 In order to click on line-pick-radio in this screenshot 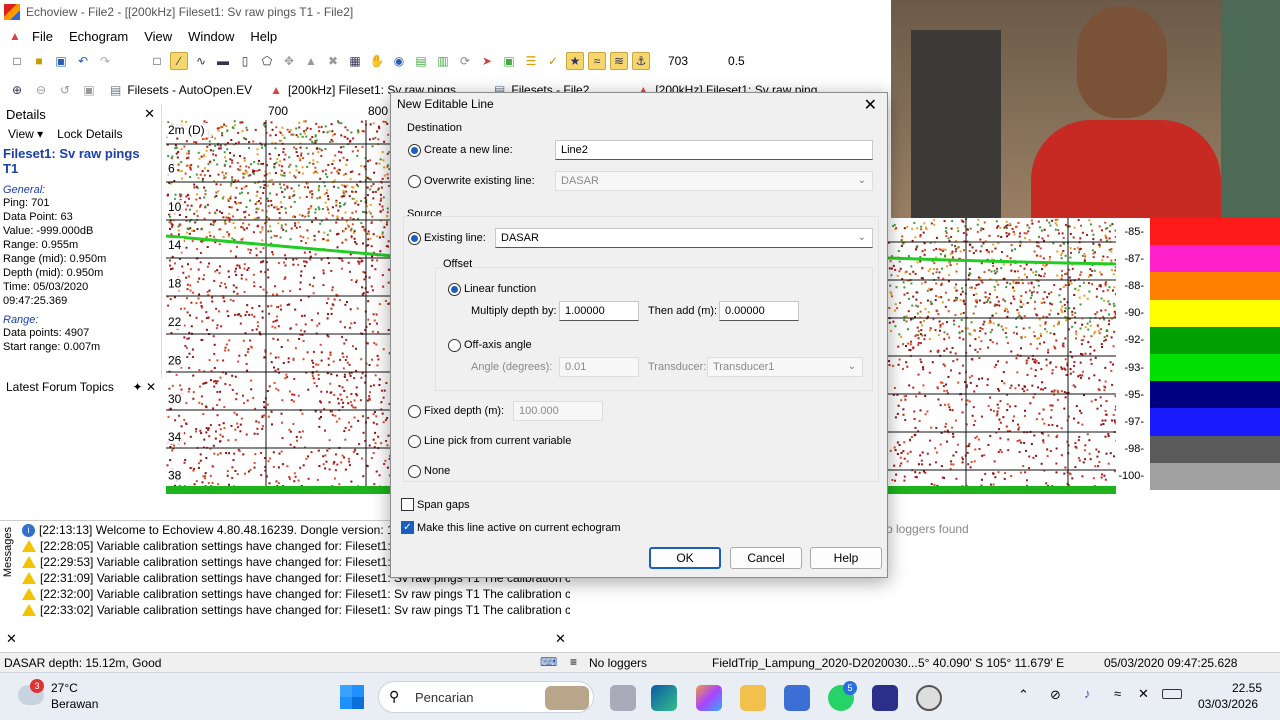, I will do `click(414, 441)`.